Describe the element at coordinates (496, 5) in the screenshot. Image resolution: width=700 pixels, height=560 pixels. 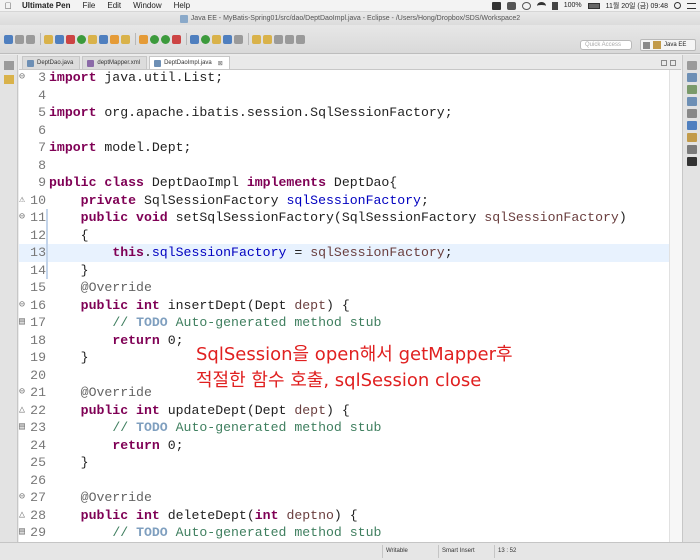
I see `status-app-icon` at that location.